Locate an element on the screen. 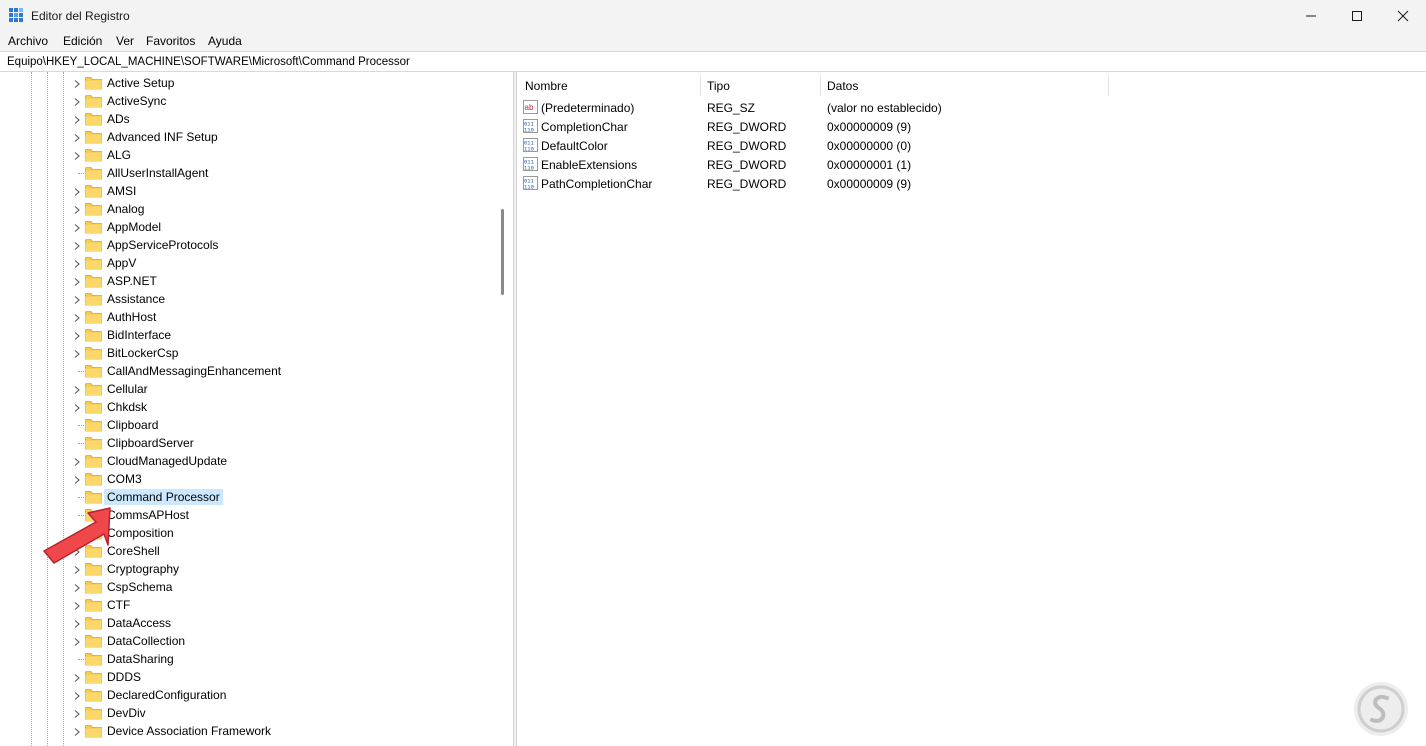 The width and height of the screenshot is (1426, 746). tree-item-label: ALG is located at coordinates (119, 155).